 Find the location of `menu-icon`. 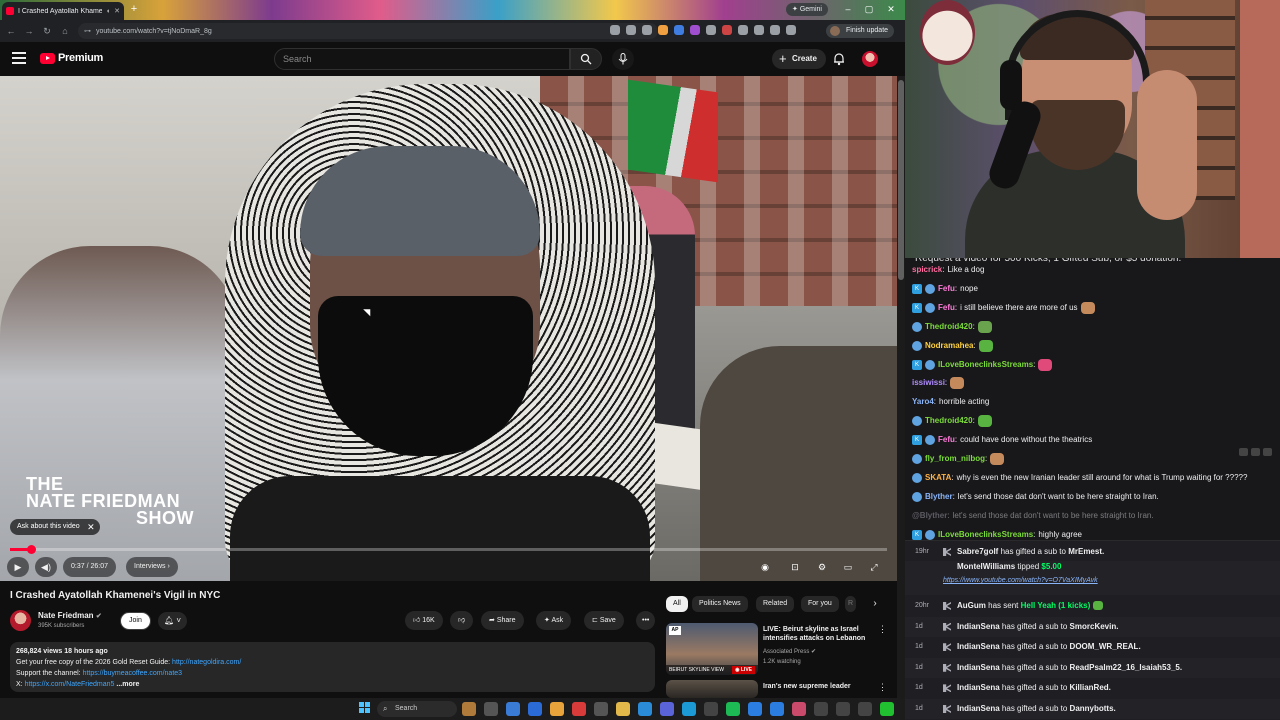

menu-icon is located at coordinates (19, 58).